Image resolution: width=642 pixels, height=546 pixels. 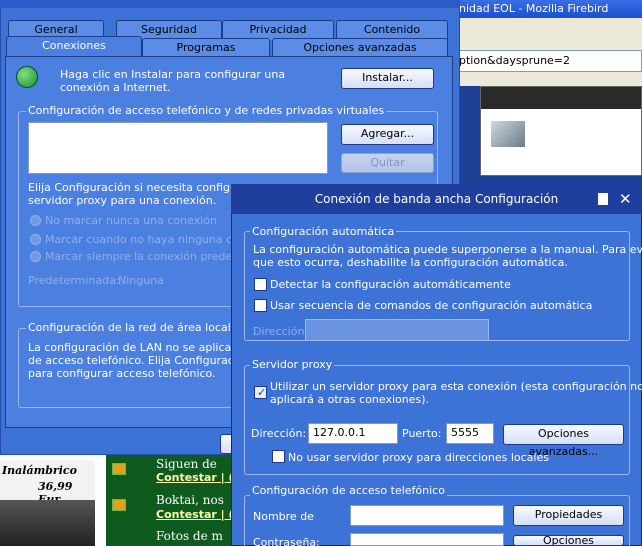 I want to click on tab-connections: Conexiones, so click(x=74, y=47).